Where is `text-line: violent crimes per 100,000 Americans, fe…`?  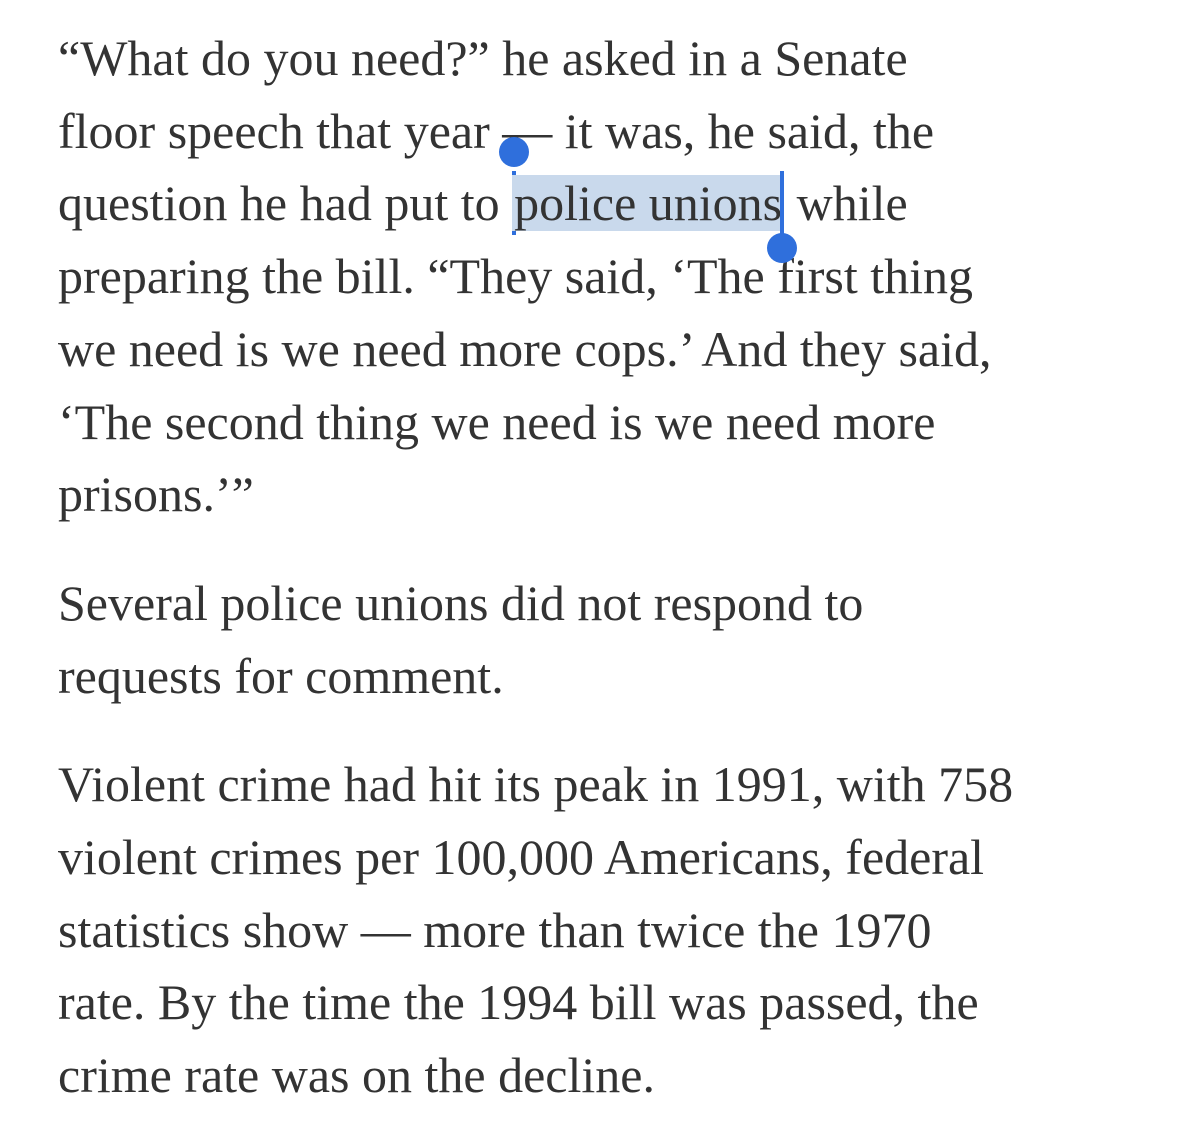
text-line: violent crimes per 100,000 Americans, fe… is located at coordinates (521, 857).